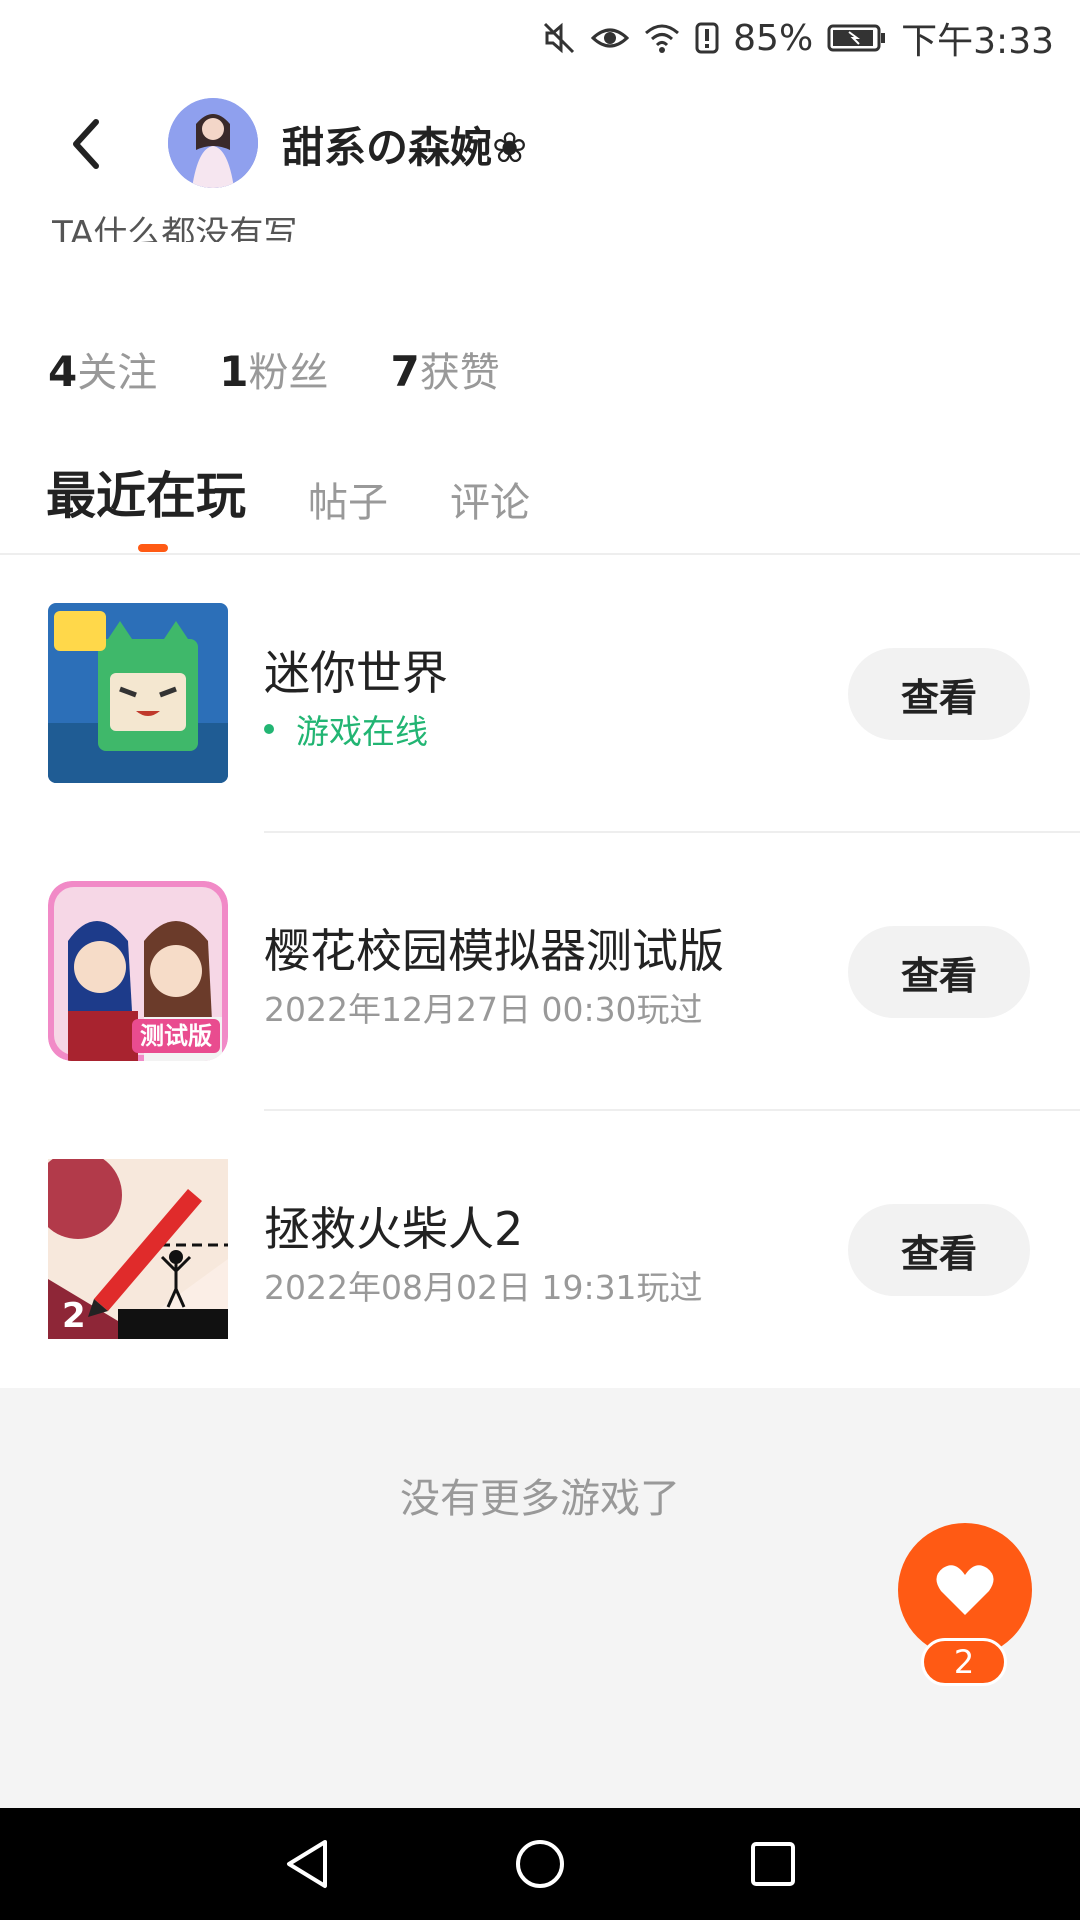 The height and width of the screenshot is (1920, 1080). Describe the element at coordinates (138, 1249) in the screenshot. I see `game-icon-save-stickman: 2` at that location.